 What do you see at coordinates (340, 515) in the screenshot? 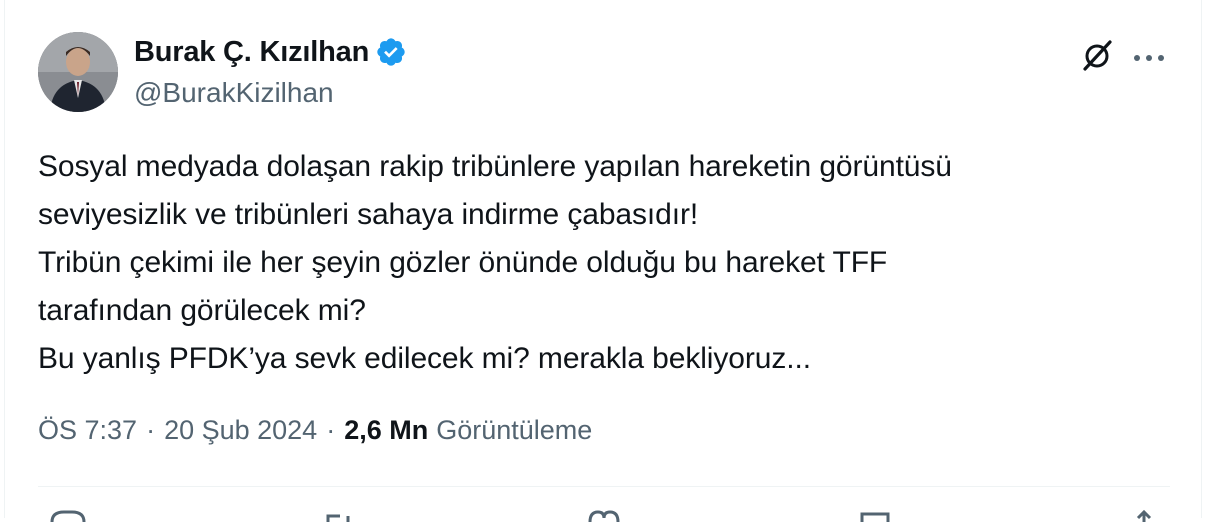
I see `repost-icon` at bounding box center [340, 515].